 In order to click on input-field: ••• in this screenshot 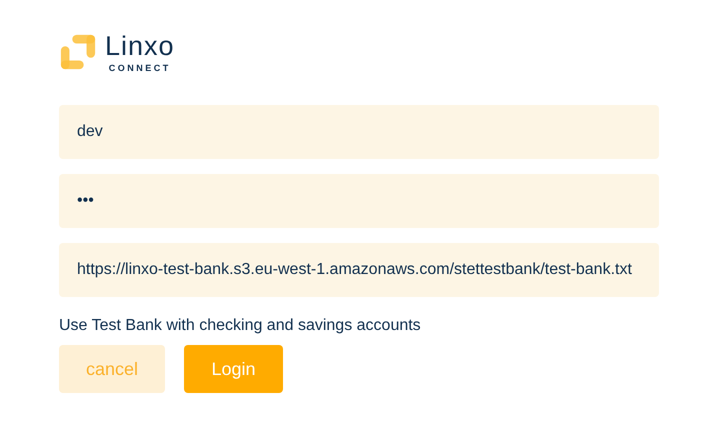, I will do `click(359, 201)`.